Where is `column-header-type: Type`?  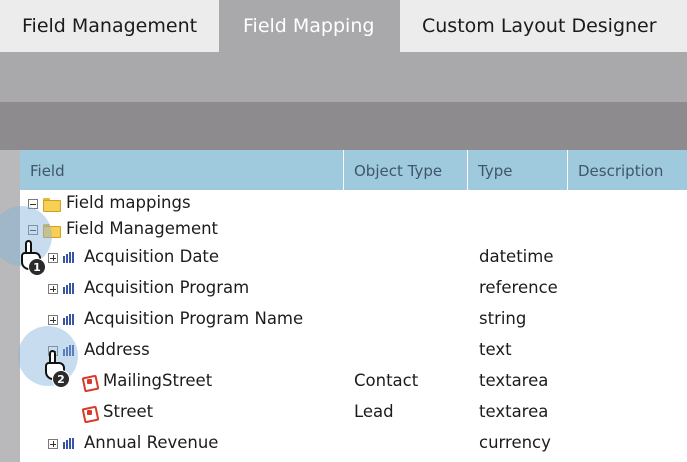
column-header-type: Type is located at coordinates (518, 170).